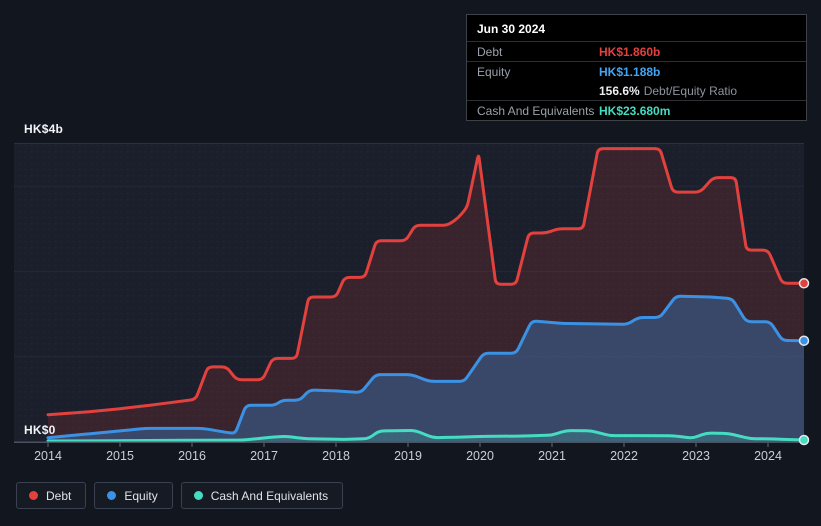 This screenshot has height=526, width=821. What do you see at coordinates (690, 91) in the screenshot?
I see `tooltip-ratio-label: Debt/Equity Ratio` at bounding box center [690, 91].